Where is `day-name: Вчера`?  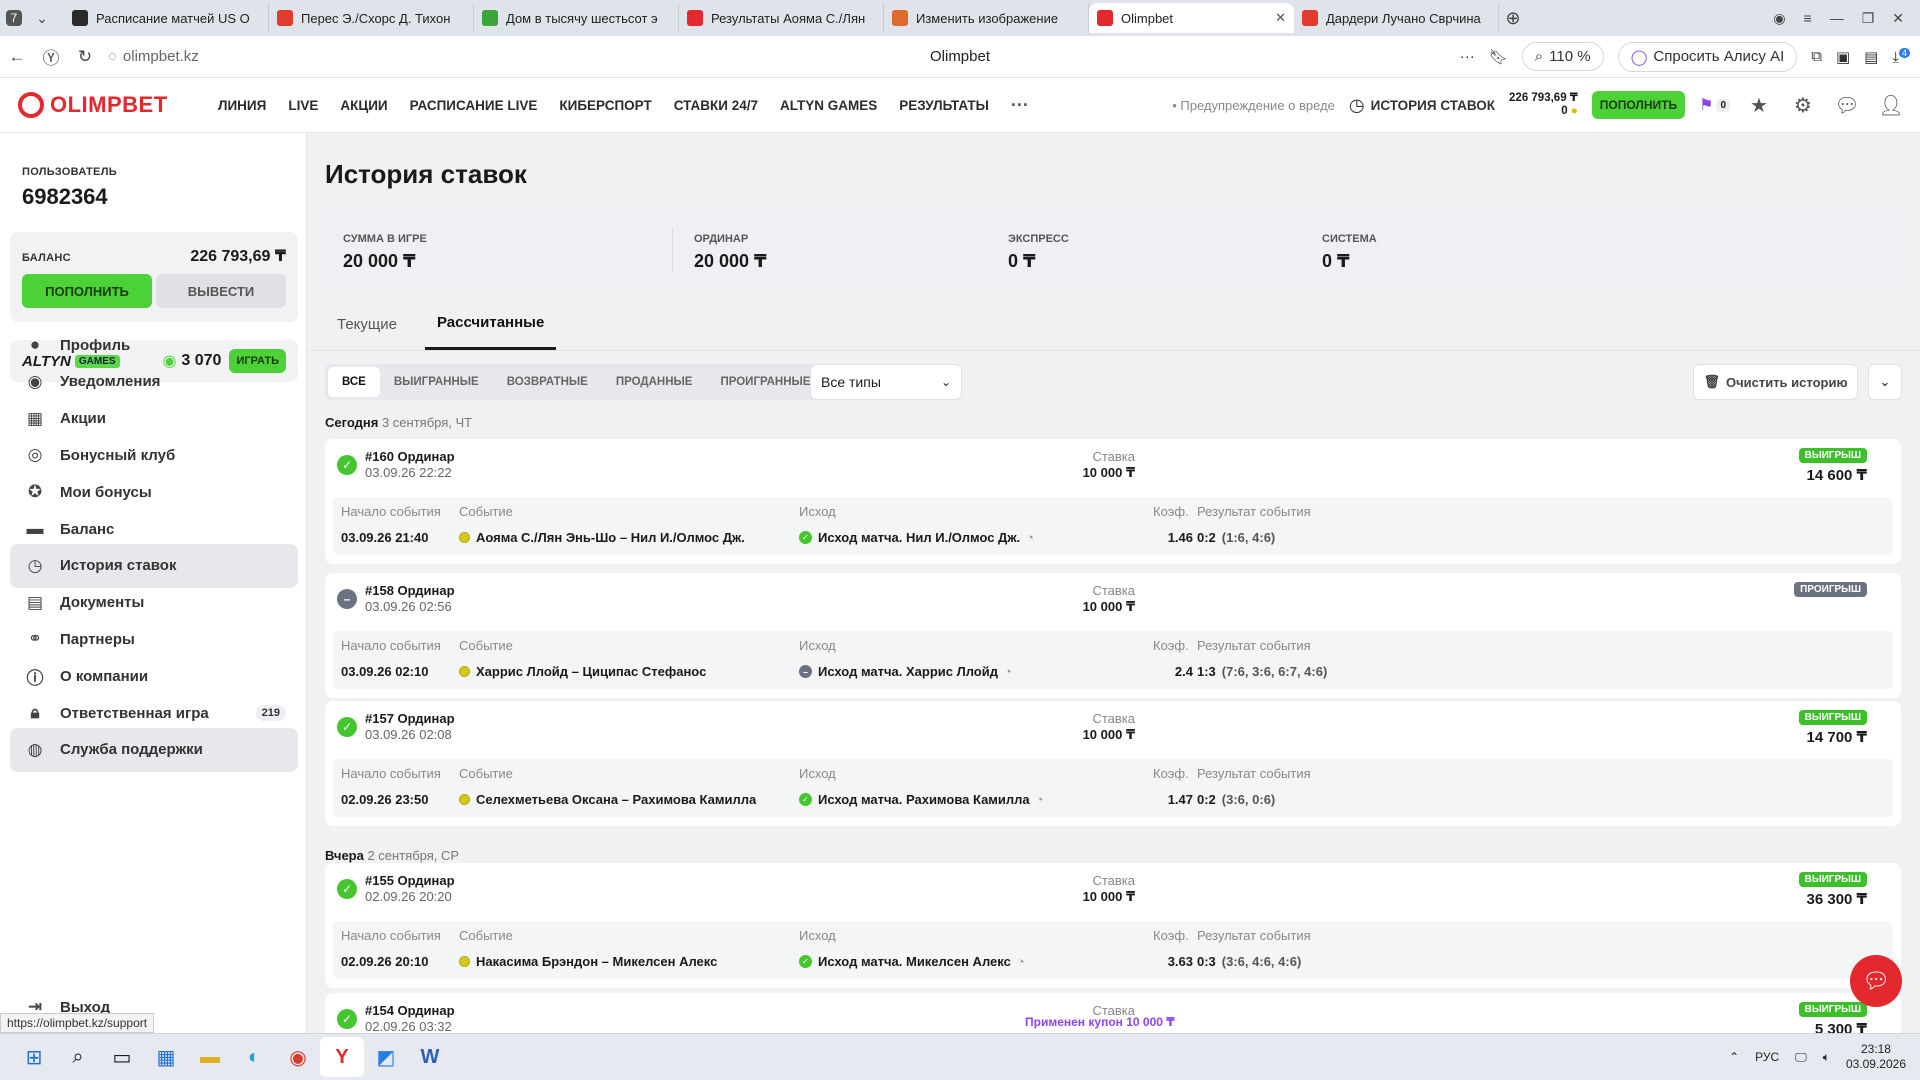 day-name: Вчера is located at coordinates (344, 855).